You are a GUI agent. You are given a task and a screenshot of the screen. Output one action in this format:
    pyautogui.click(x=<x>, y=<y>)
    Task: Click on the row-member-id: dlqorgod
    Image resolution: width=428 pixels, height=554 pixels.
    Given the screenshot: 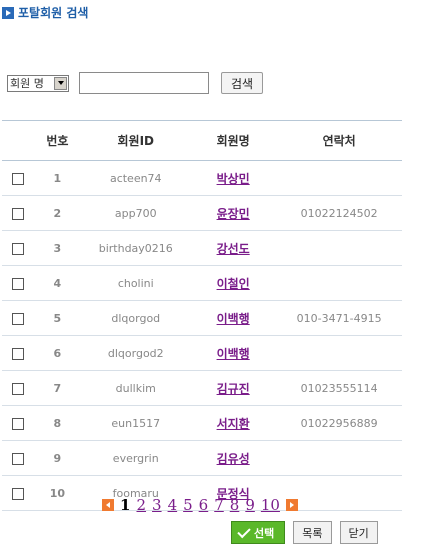 What is the action you would take?
    pyautogui.click(x=135, y=318)
    